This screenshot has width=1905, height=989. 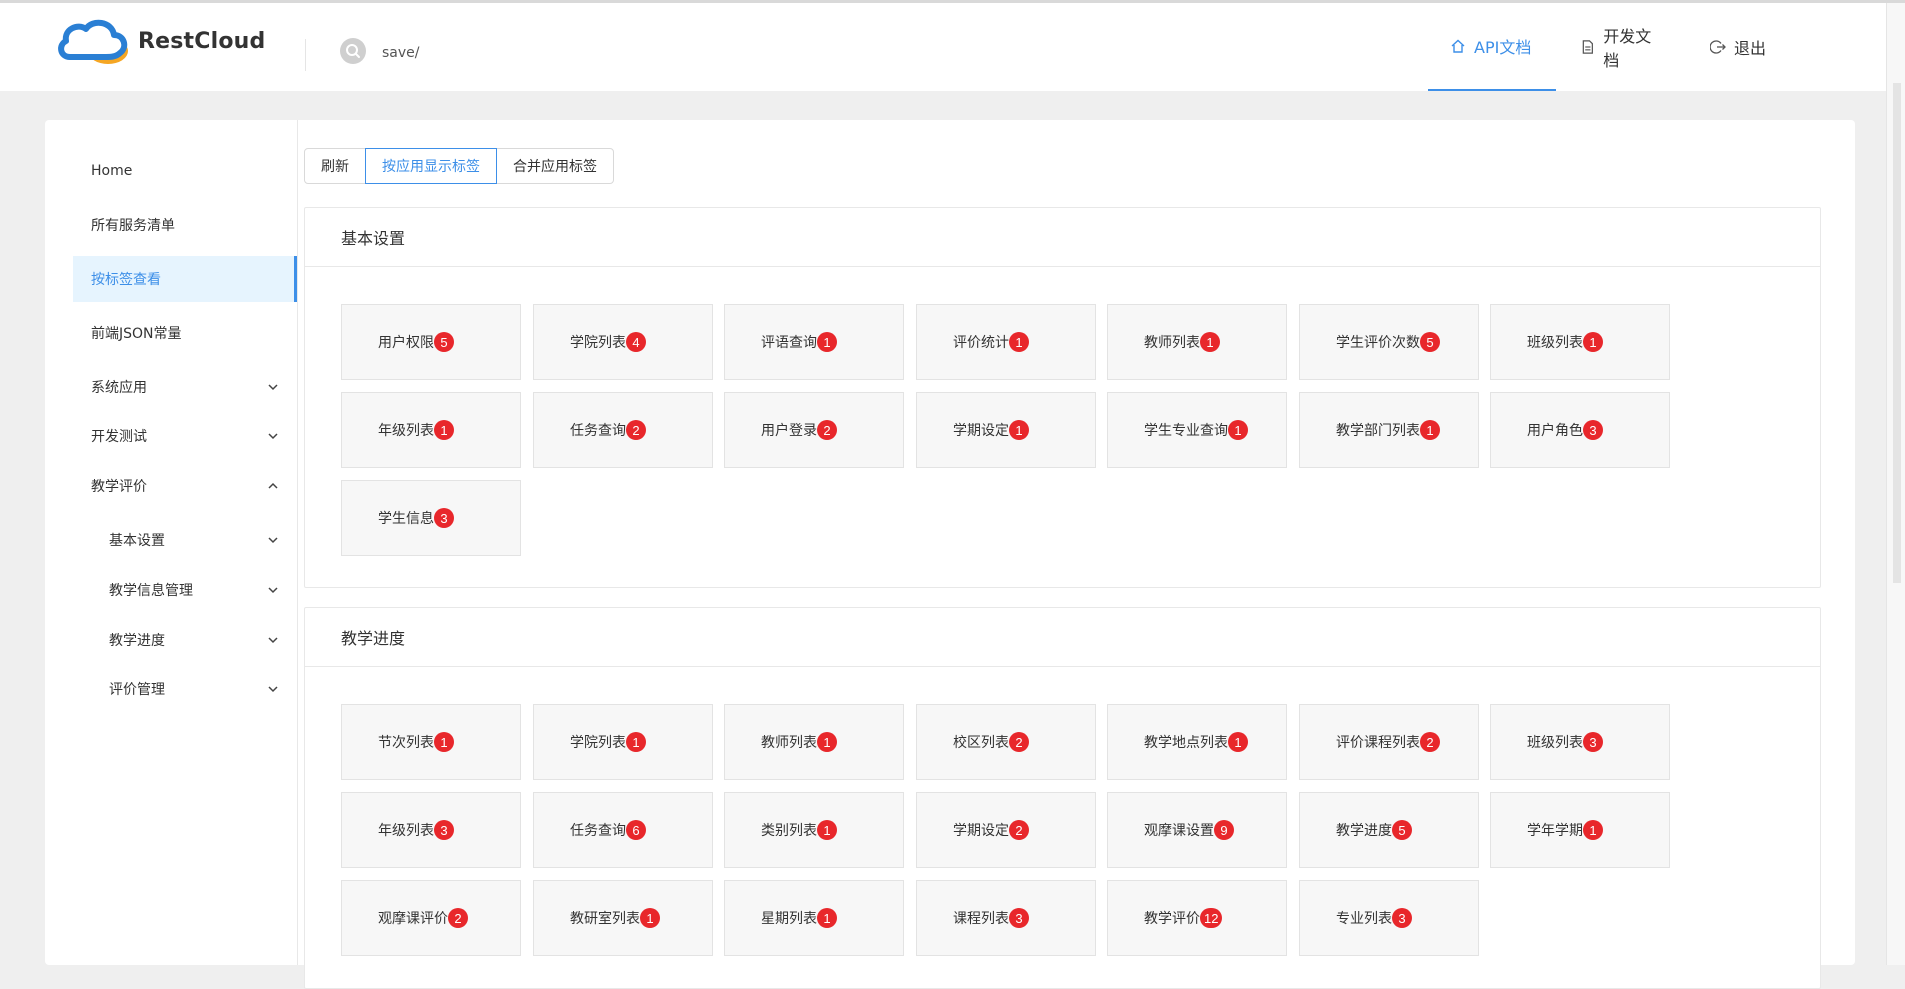 I want to click on nav-dev-docs: 开发文档, so click(x=1622, y=47).